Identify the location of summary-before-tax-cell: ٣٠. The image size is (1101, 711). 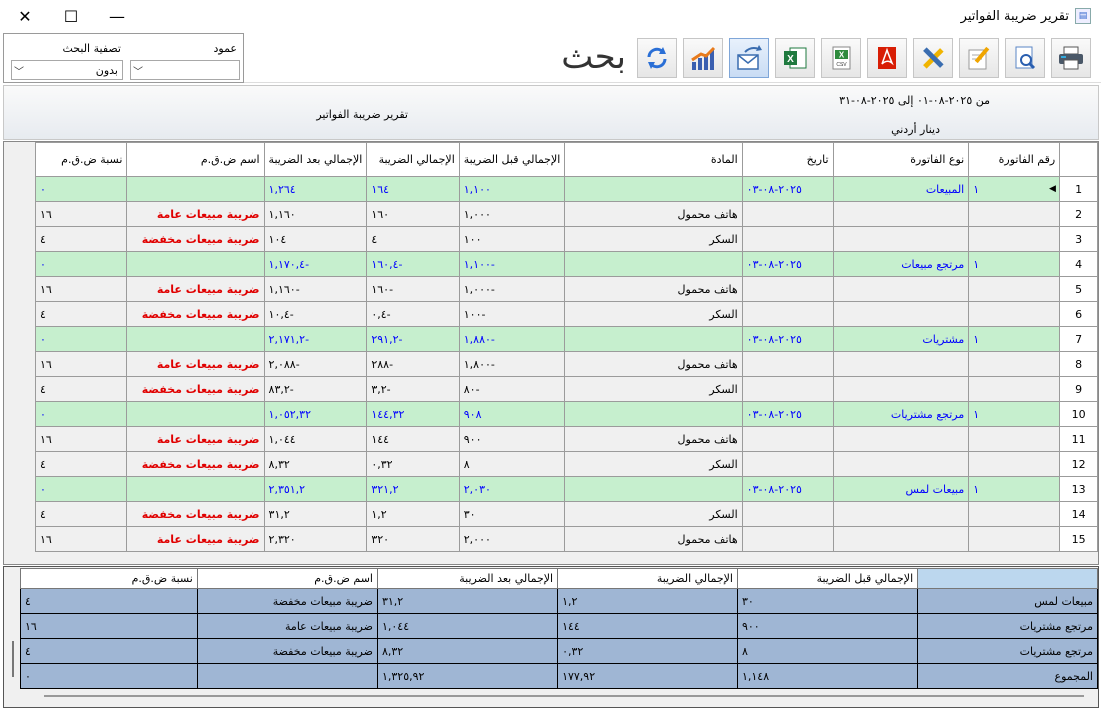
(827, 601).